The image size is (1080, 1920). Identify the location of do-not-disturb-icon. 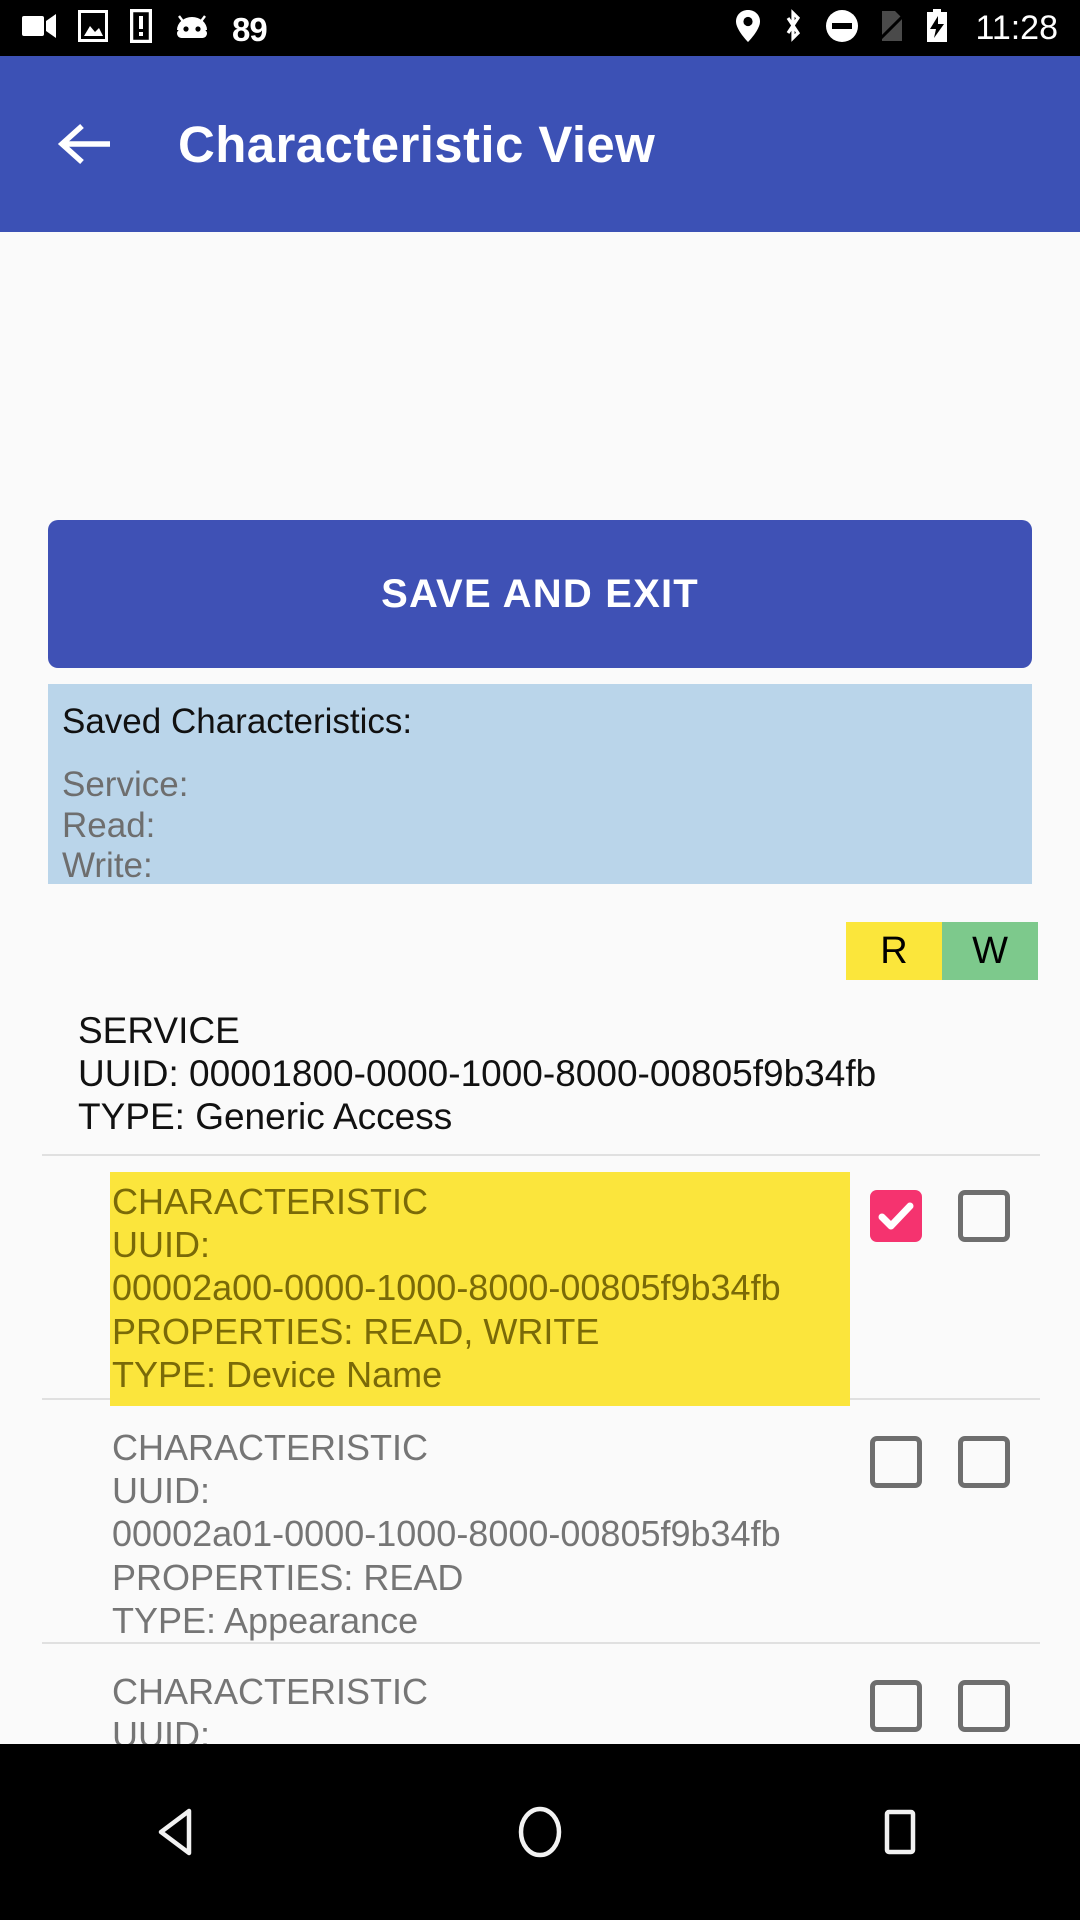
(842, 28).